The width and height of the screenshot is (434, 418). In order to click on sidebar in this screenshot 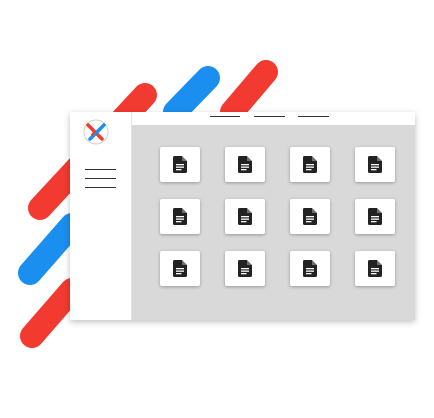, I will do `click(101, 216)`.